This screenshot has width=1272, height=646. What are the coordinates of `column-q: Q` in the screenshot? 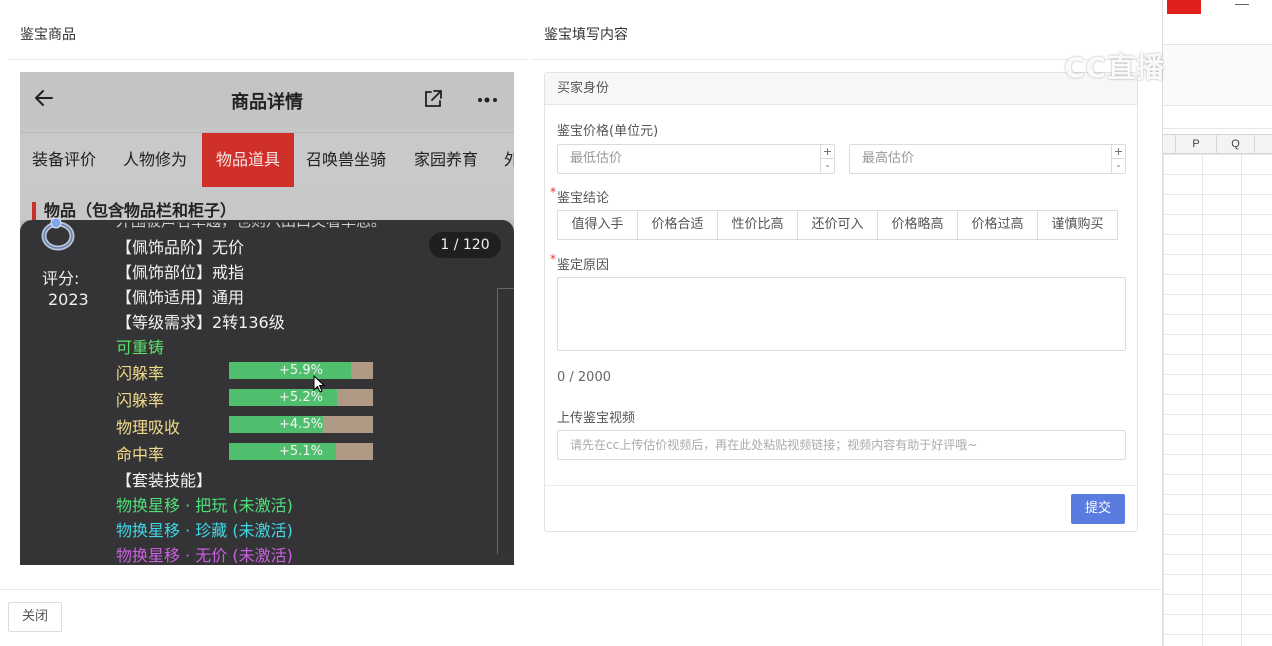 It's located at (1236, 144).